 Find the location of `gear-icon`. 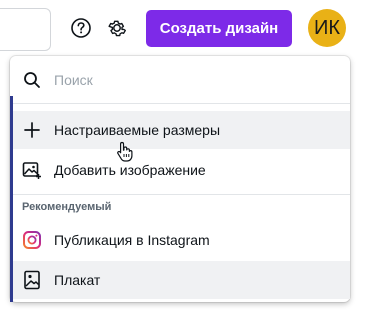

gear-icon is located at coordinates (117, 28).